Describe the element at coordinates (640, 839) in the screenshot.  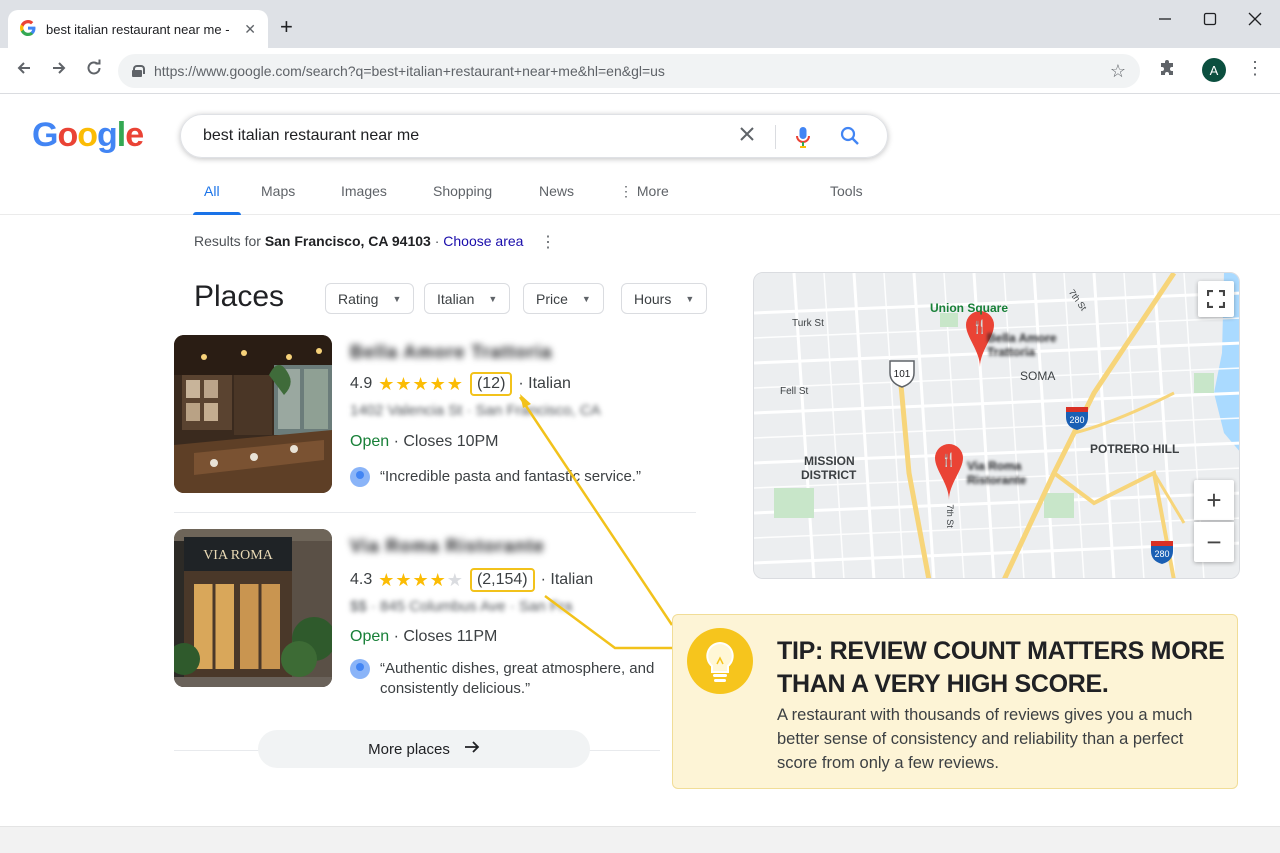
I see `page-footer` at that location.